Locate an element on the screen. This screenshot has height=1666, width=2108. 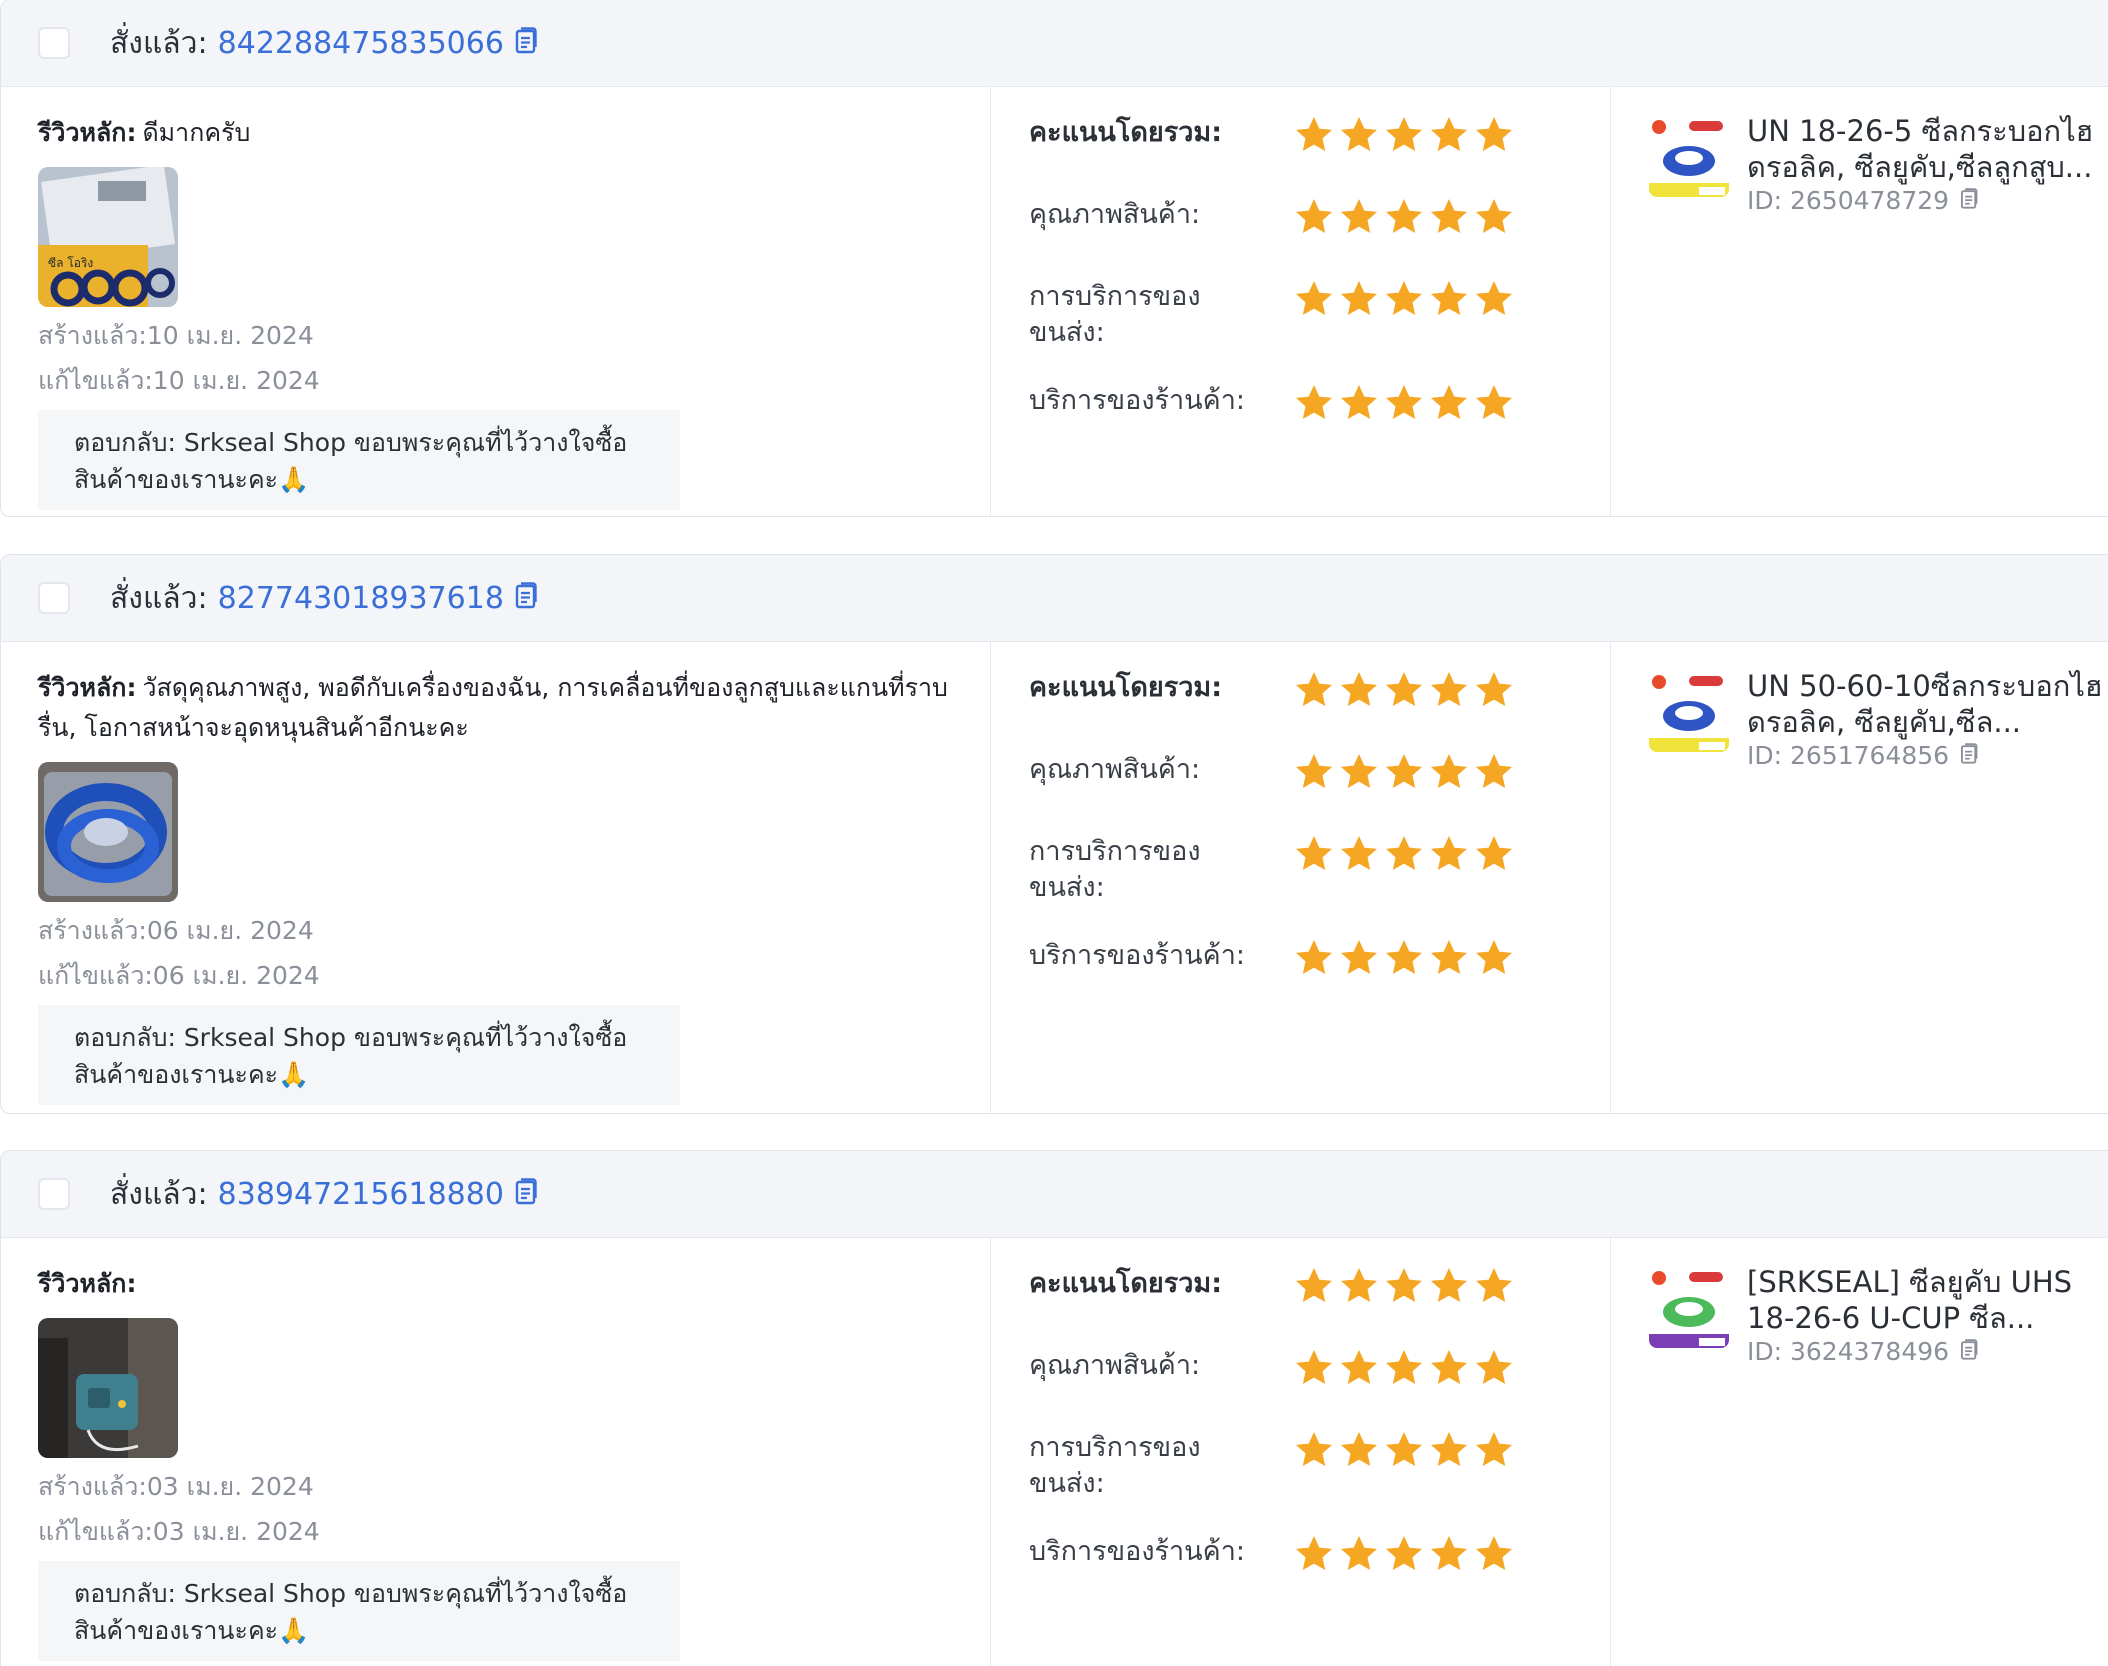
rating-row-shop: บริการของร้านค้า: is located at coordinates (1319, 1561).